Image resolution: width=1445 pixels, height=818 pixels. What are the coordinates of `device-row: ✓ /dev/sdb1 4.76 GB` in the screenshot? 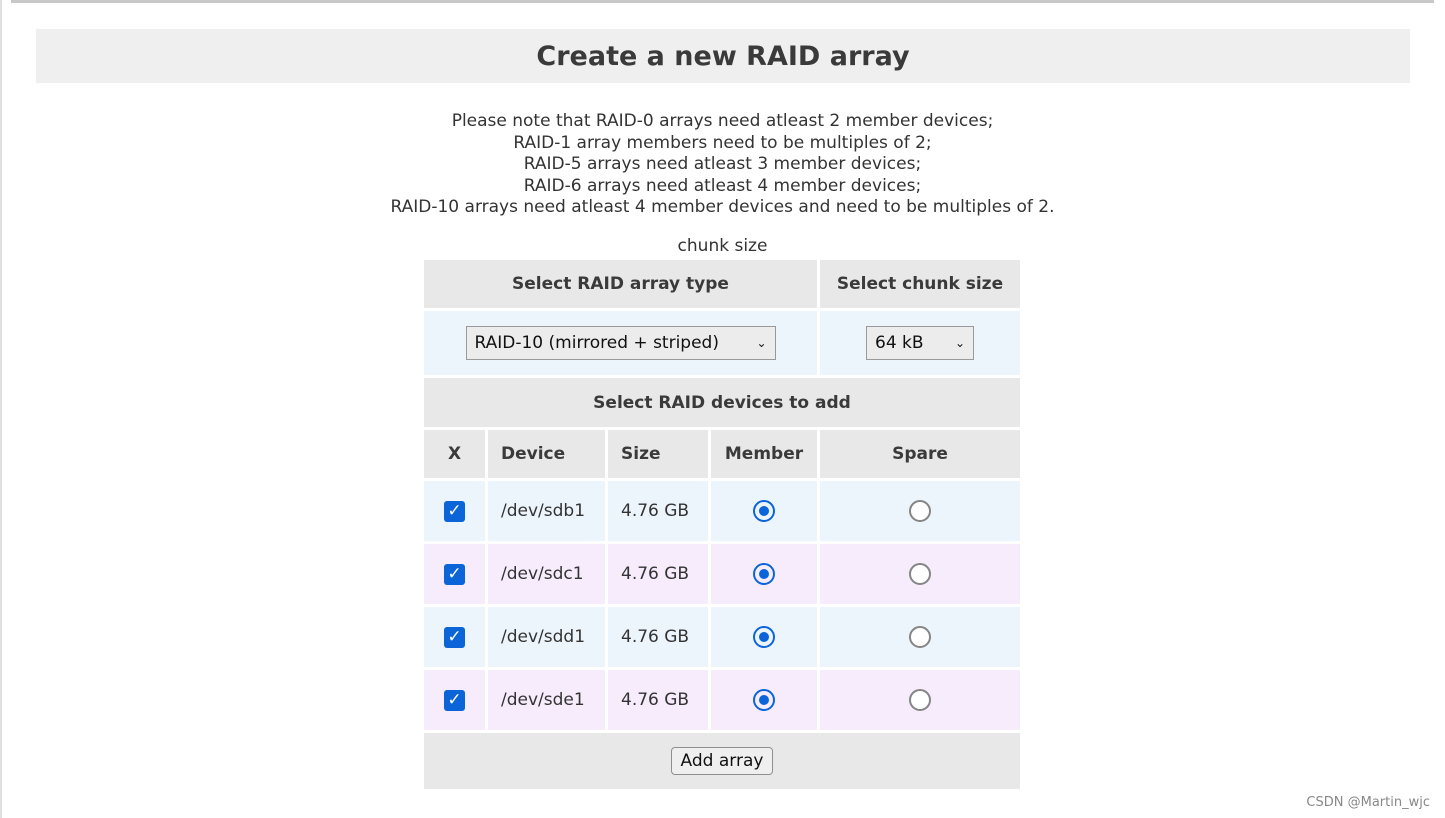 It's located at (722, 511).